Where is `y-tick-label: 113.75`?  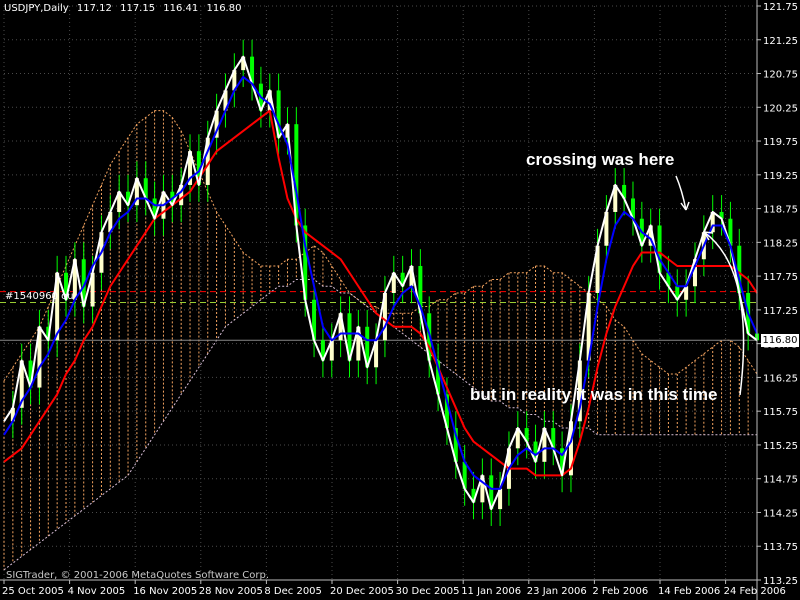
y-tick-label: 113.75 is located at coordinates (780, 547).